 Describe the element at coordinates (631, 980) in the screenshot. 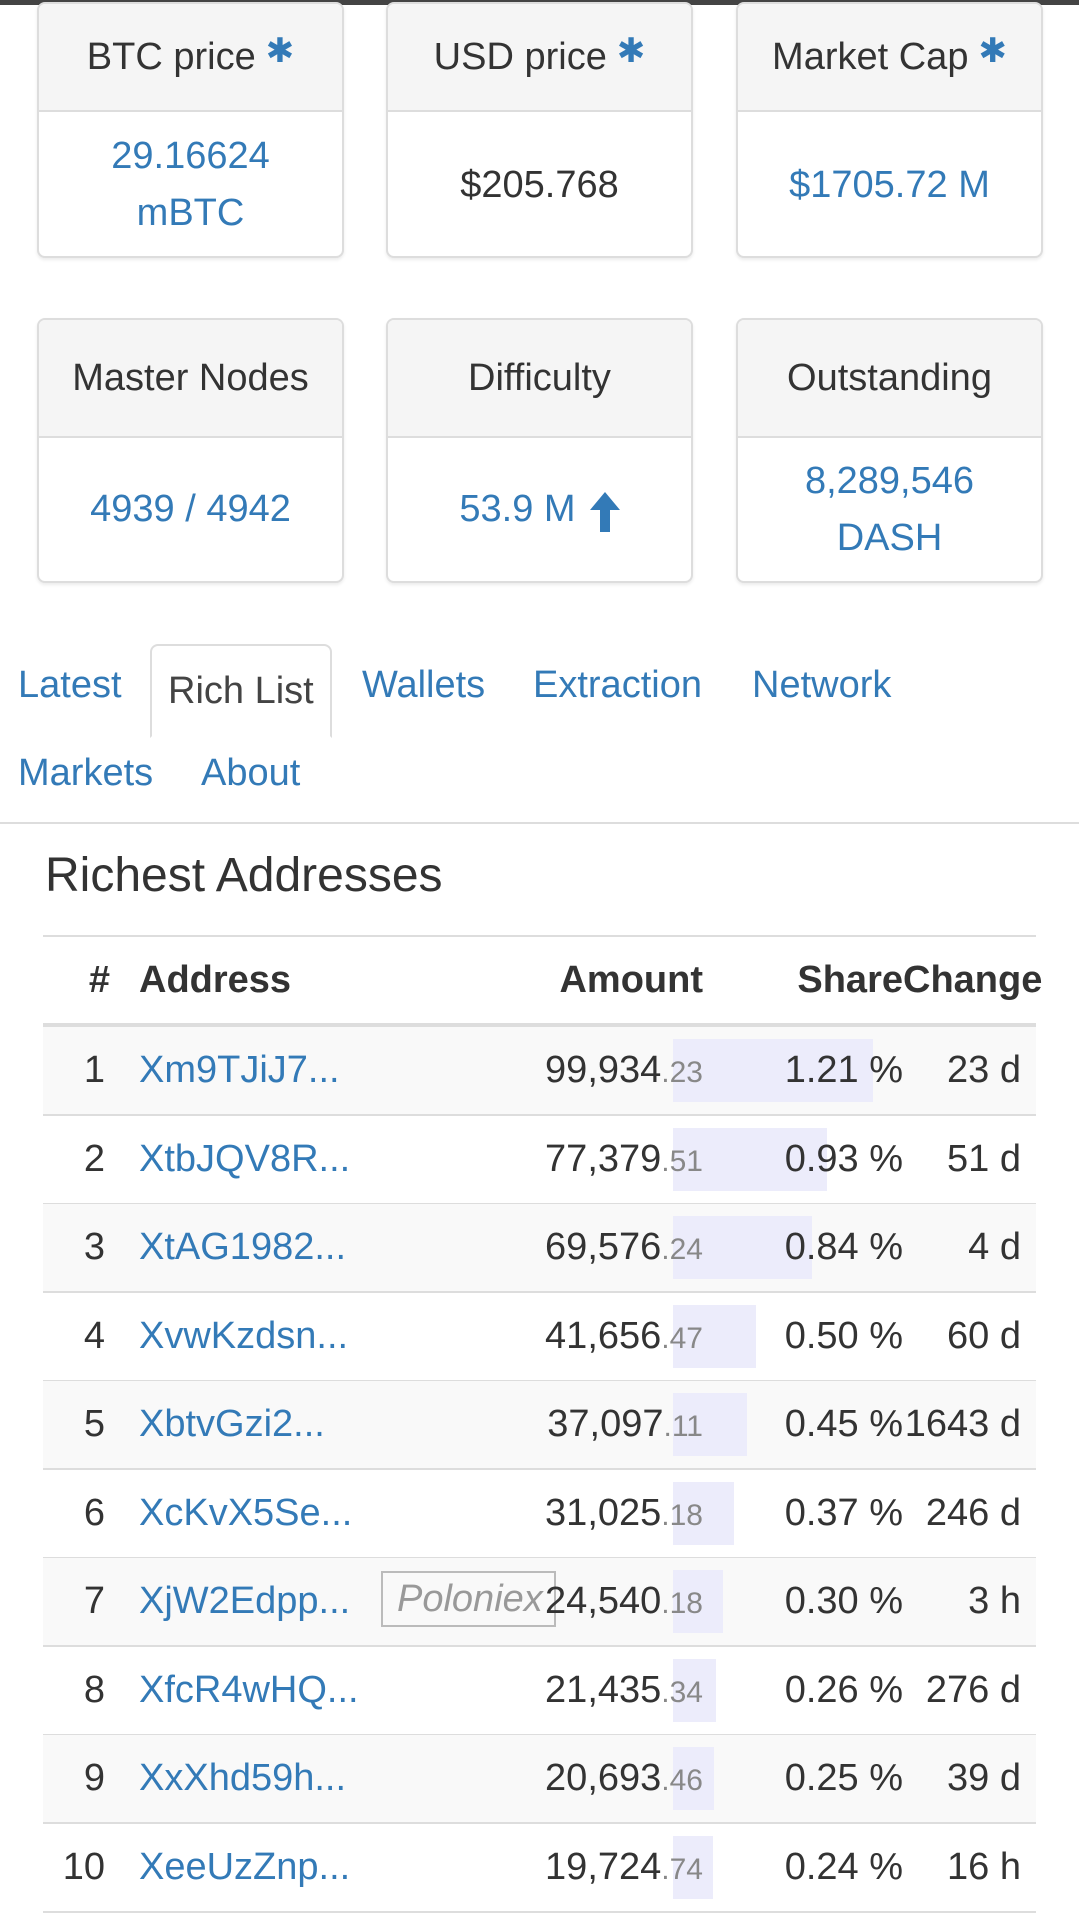

I see `col-header-amount: Amount` at that location.